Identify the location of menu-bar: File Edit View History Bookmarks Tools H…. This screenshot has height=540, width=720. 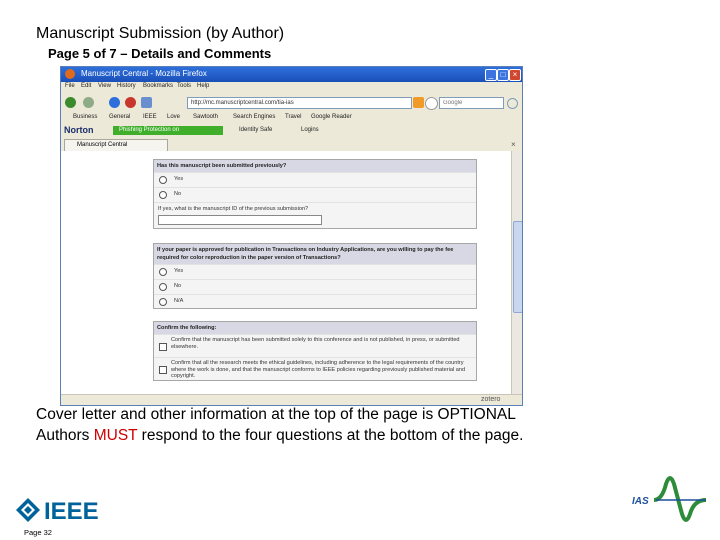
(291, 87).